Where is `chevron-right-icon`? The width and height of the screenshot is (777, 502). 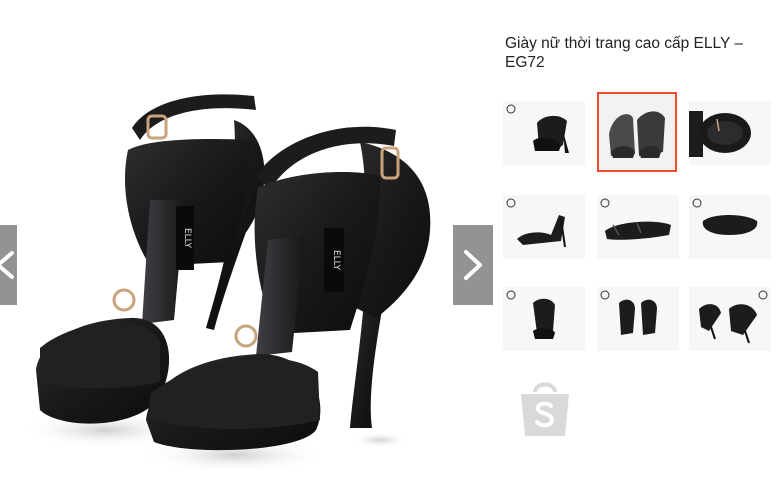
chevron-right-icon is located at coordinates (473, 265).